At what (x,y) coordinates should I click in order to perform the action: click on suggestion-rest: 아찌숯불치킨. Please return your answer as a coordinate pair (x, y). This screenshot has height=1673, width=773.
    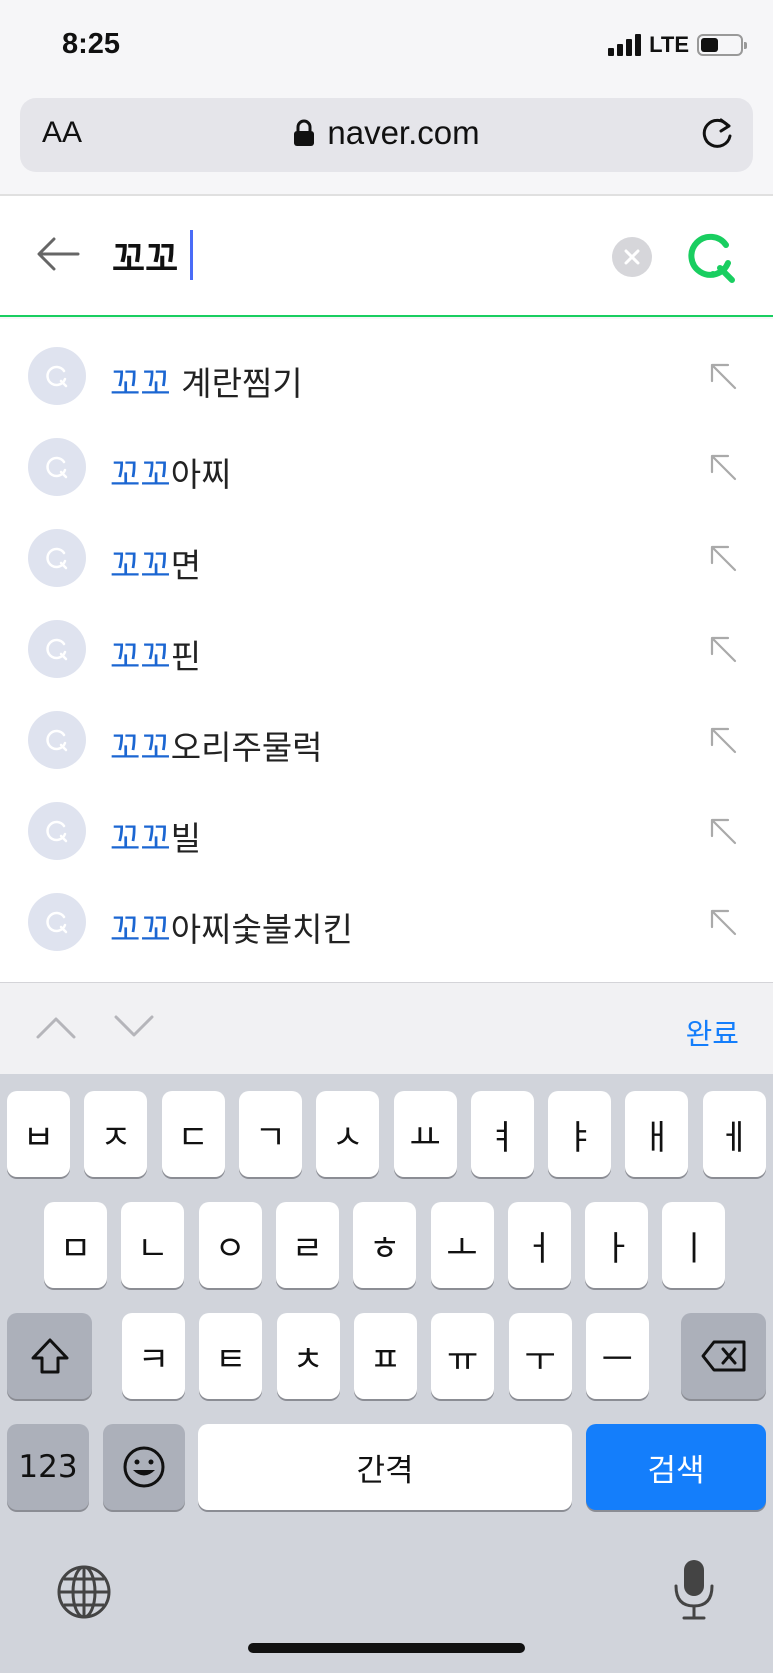
    Looking at the image, I should click on (261, 929).